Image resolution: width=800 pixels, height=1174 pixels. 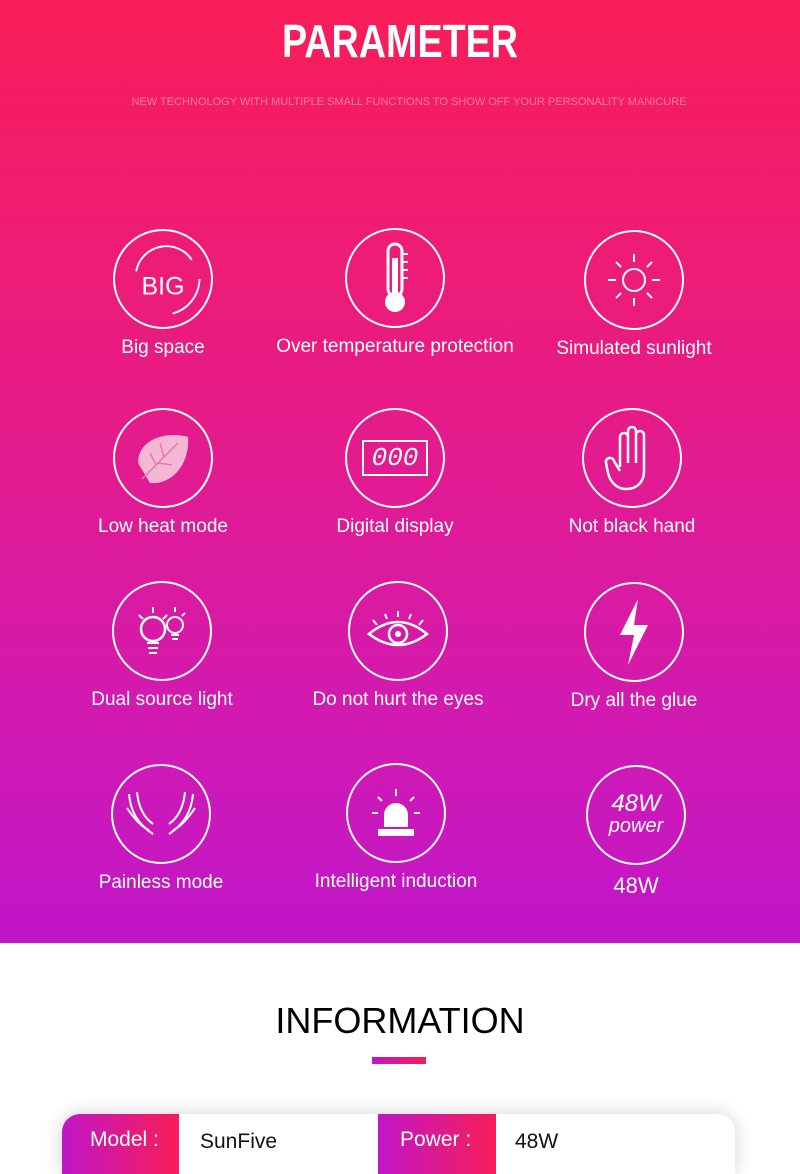 I want to click on info-key: Power :, so click(x=437, y=1144).